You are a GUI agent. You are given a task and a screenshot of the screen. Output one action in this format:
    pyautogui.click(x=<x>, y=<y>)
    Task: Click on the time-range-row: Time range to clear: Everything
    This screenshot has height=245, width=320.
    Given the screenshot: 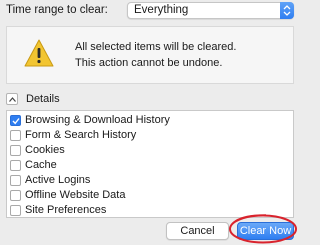 What is the action you would take?
    pyautogui.click(x=150, y=11)
    